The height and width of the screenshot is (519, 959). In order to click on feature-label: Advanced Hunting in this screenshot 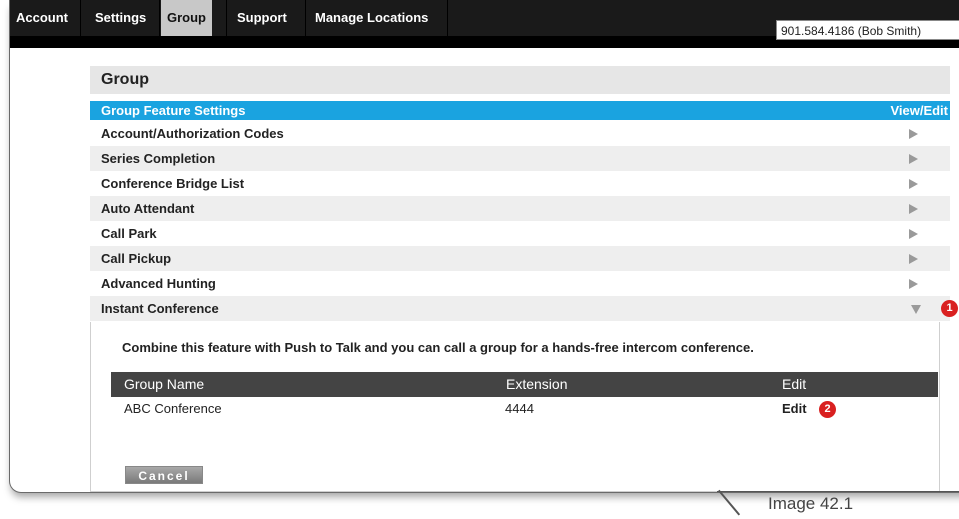, I will do `click(158, 283)`.